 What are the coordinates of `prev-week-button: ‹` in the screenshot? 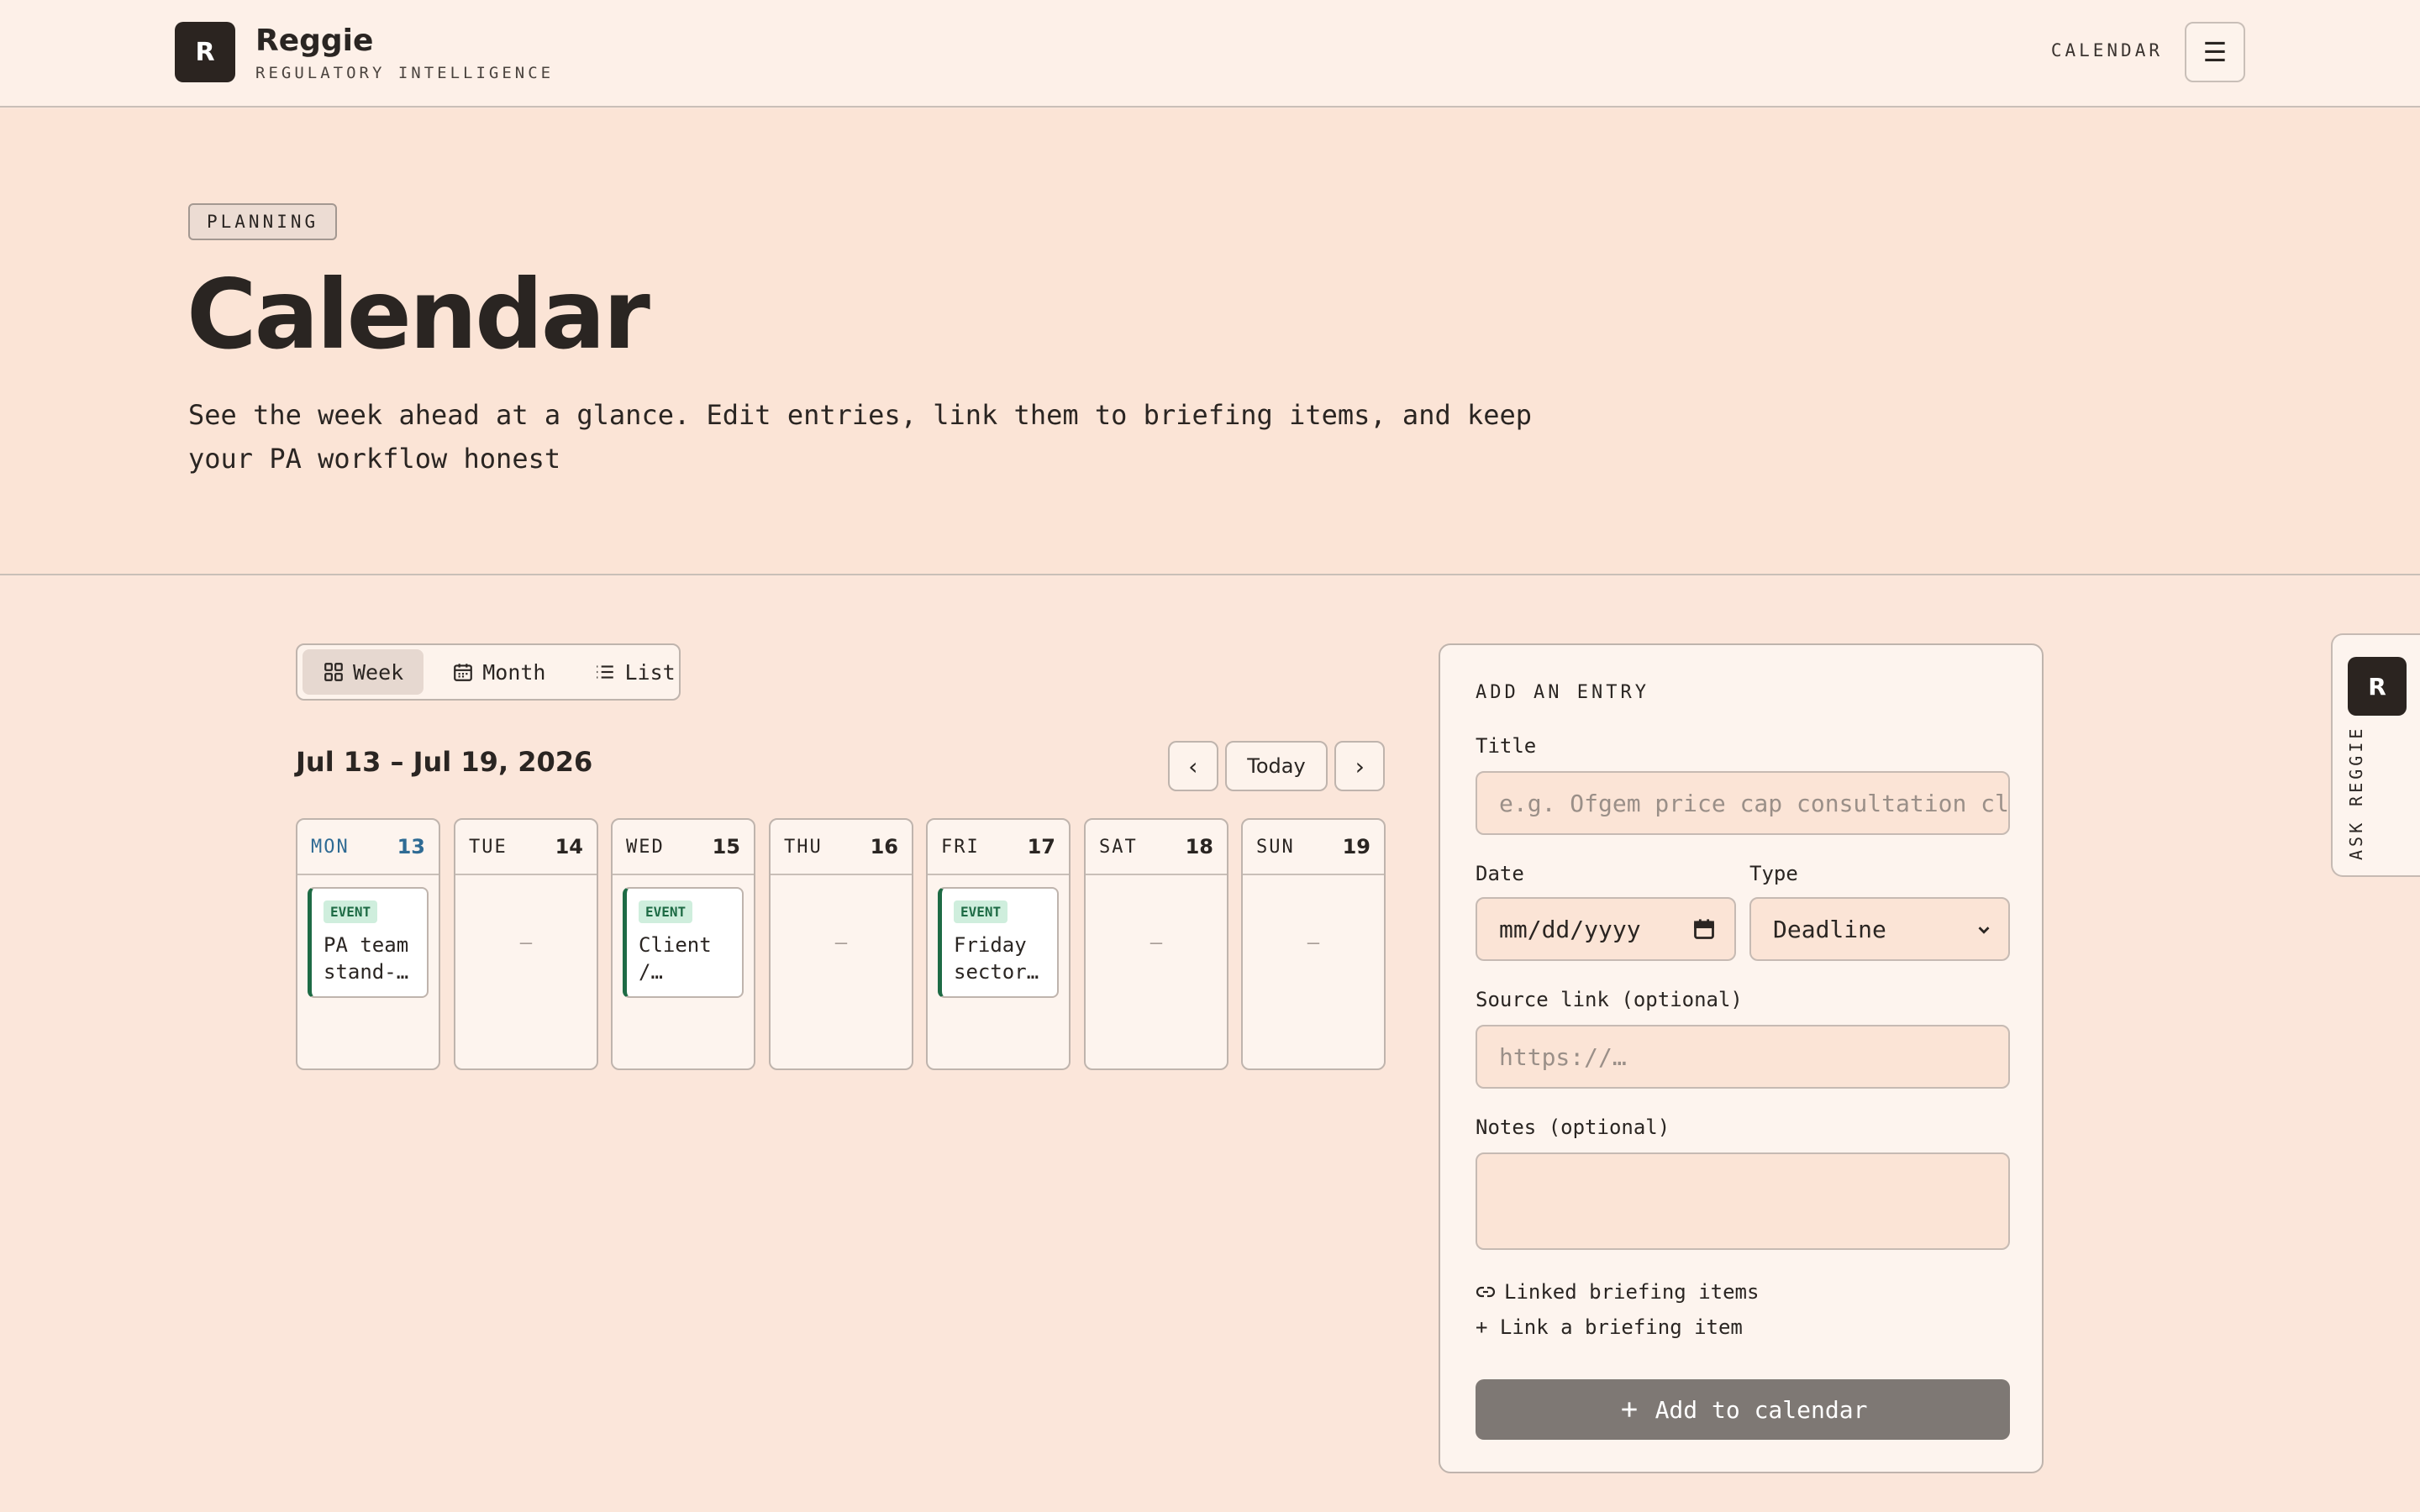 It's located at (1193, 766).